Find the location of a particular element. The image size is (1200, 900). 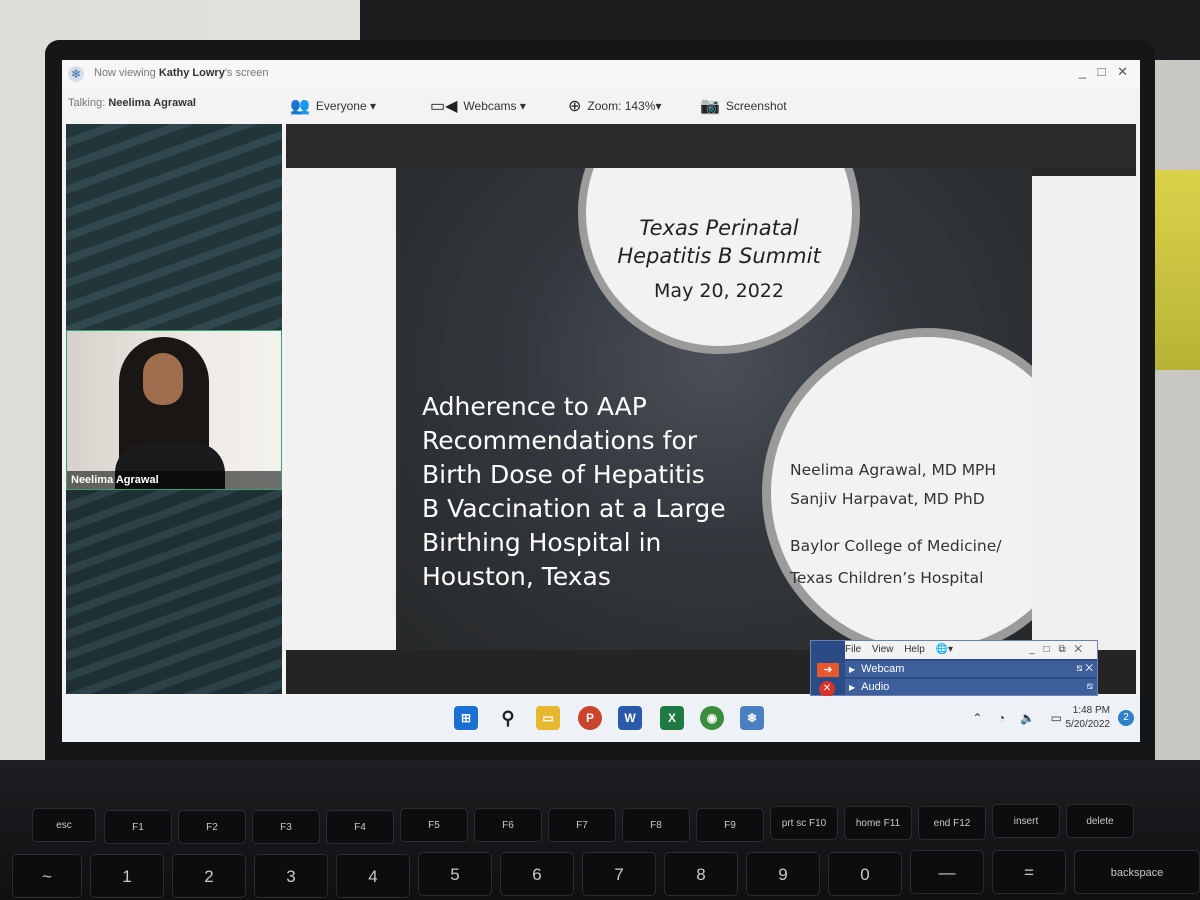

app-logo-icon: ❄ is located at coordinates (76, 74).